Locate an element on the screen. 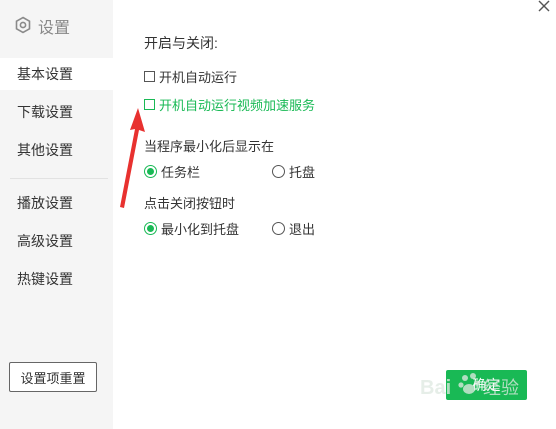 The height and width of the screenshot is (429, 556). minimize-tray-radio-row: 托盘 is located at coordinates (293, 171).